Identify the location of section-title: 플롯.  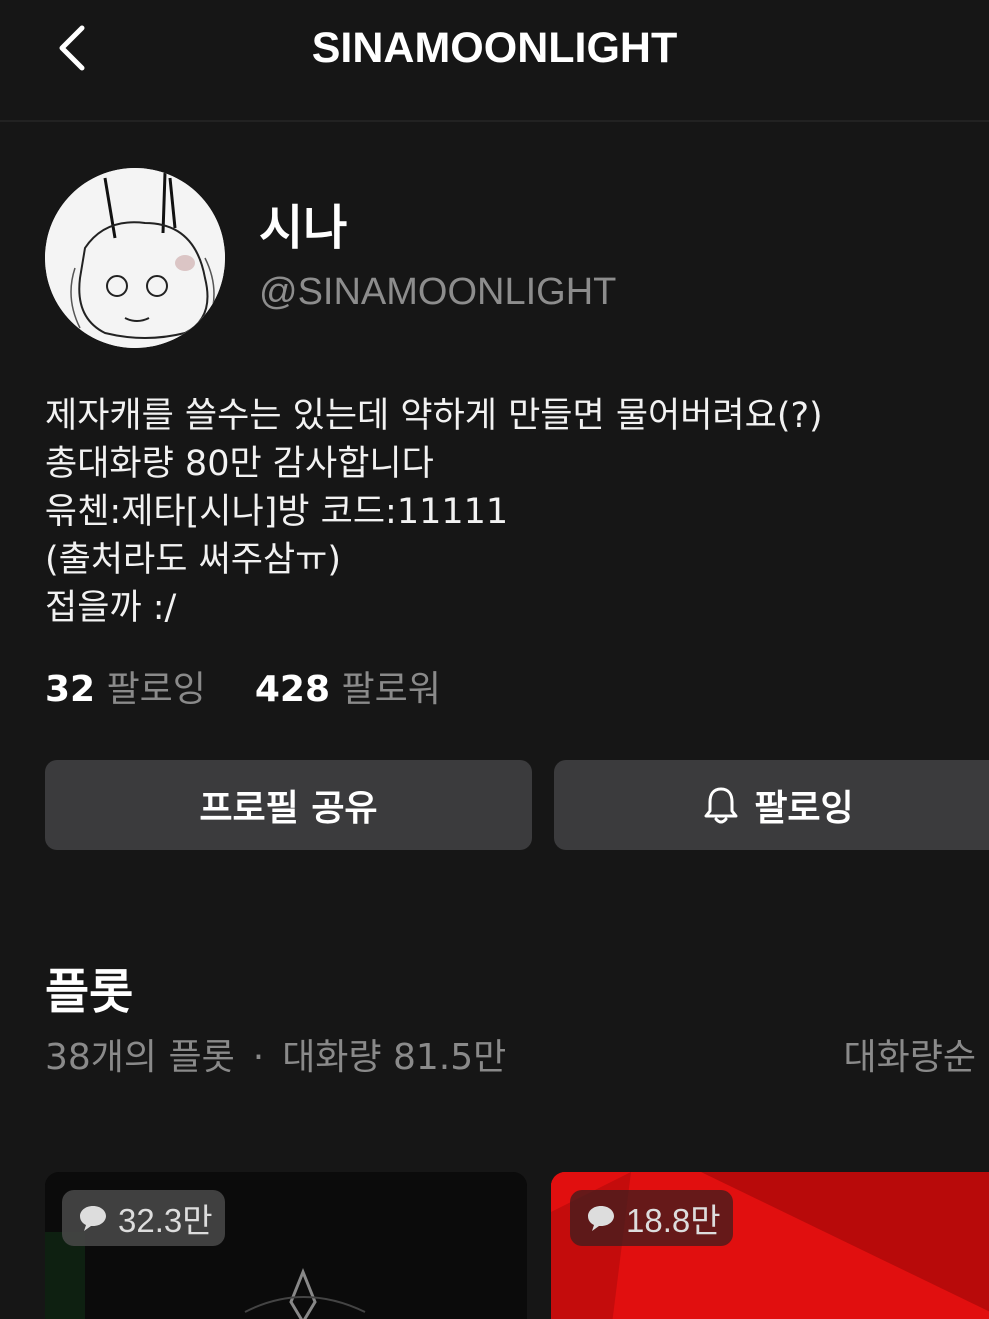
(89, 992).